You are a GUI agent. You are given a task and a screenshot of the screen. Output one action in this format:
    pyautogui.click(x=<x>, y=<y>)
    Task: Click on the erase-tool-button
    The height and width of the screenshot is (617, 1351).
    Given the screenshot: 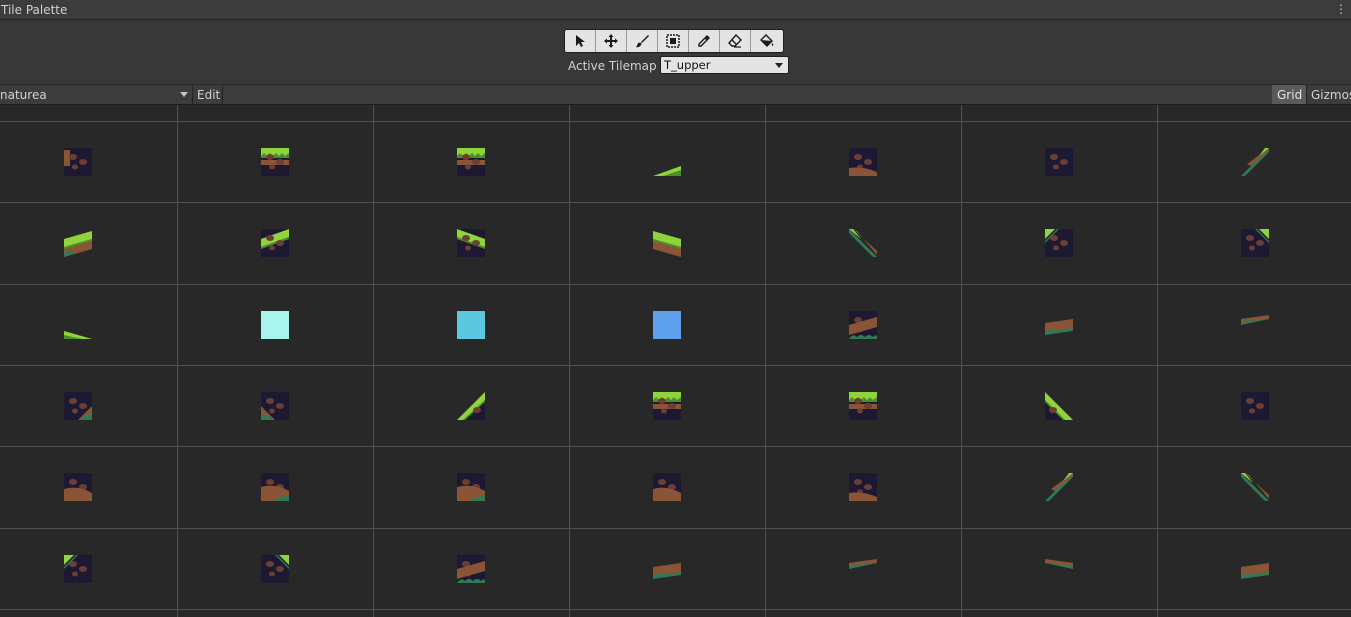 What is the action you would take?
    pyautogui.click(x=735, y=41)
    